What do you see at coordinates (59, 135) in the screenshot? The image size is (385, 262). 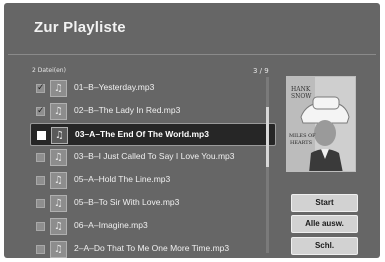 I see `album-thumbnail-icon: ♫` at bounding box center [59, 135].